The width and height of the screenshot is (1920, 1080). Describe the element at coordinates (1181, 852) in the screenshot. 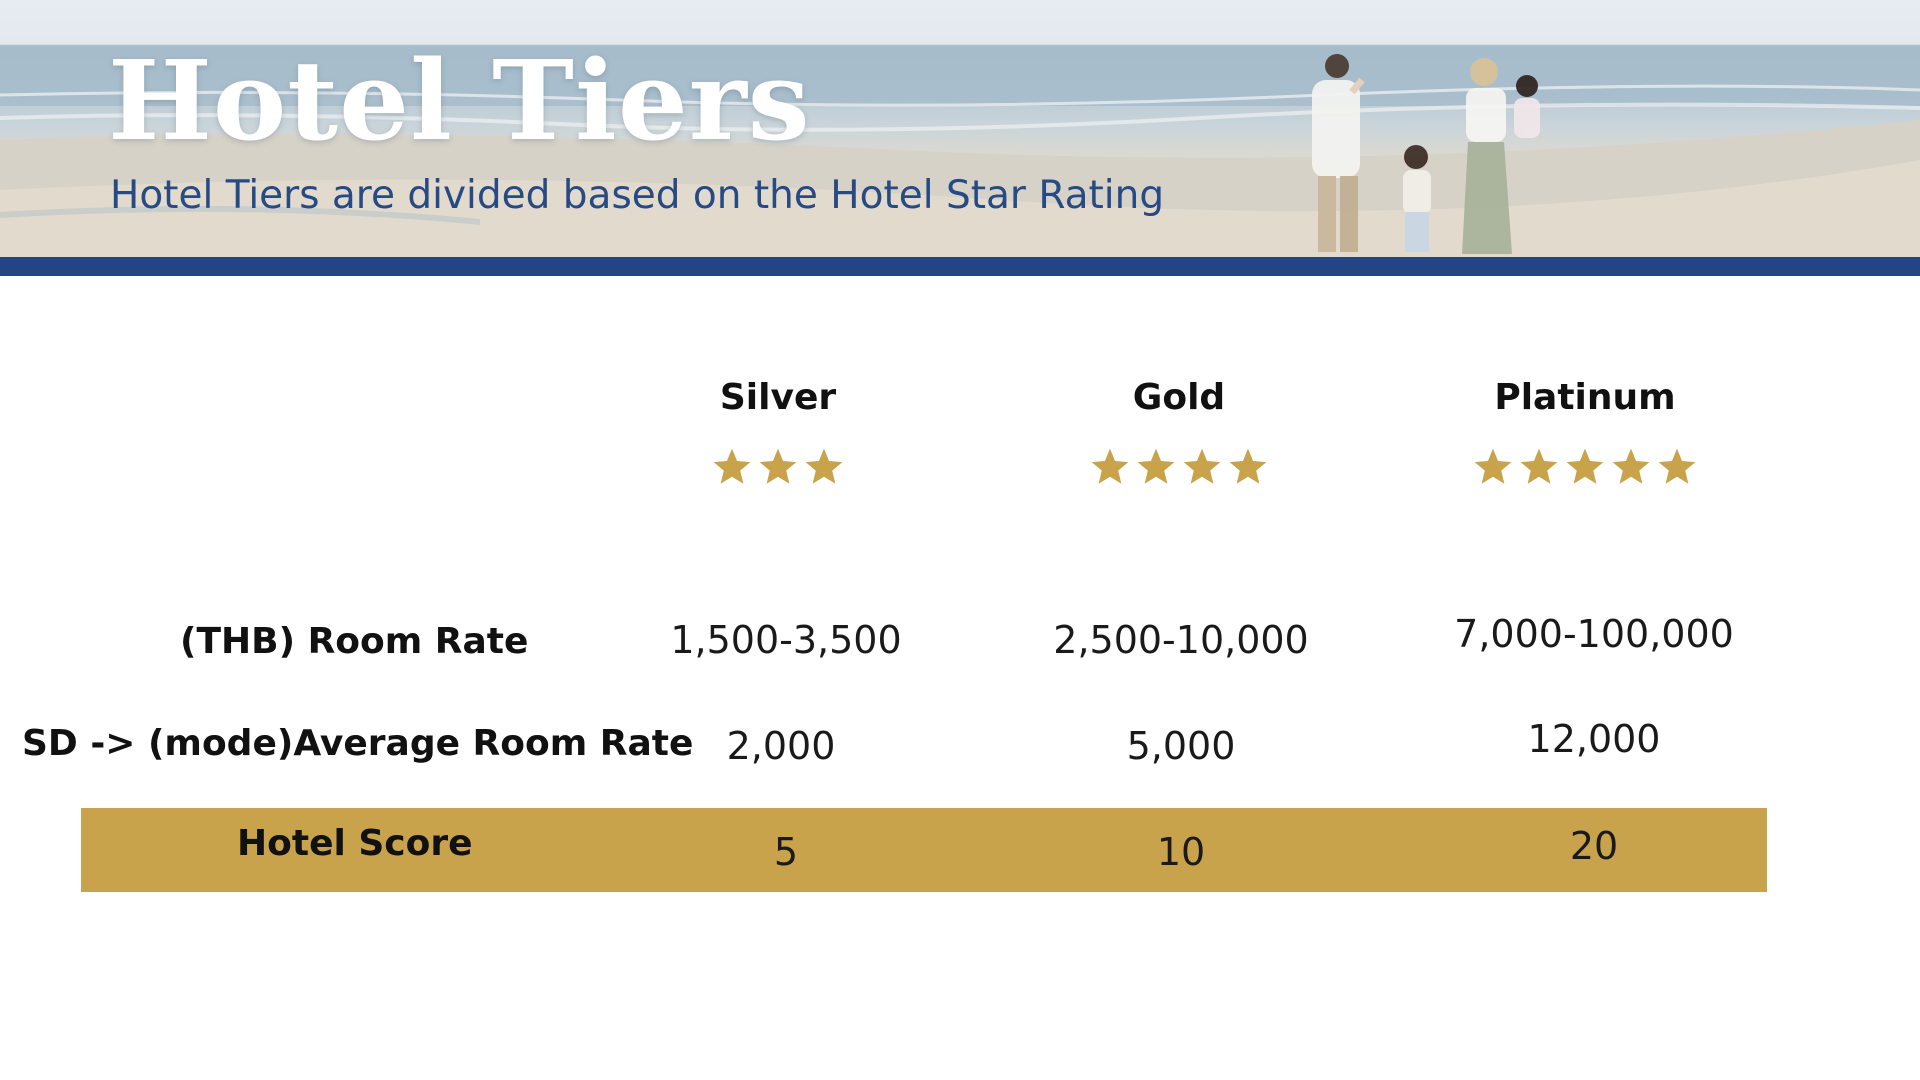

I see `cell-score-gold: 10` at that location.